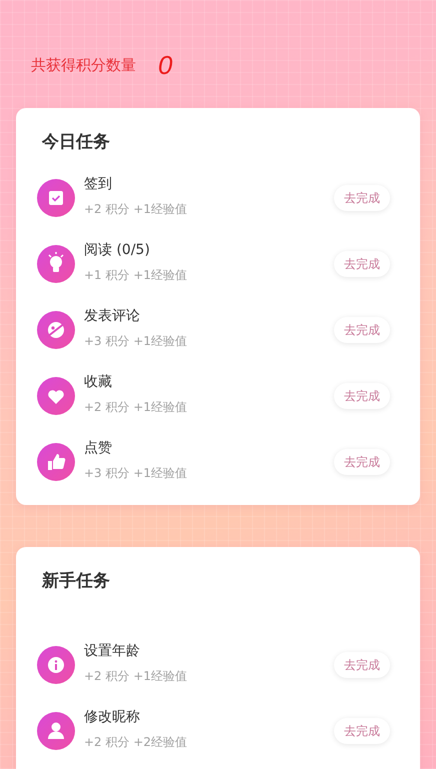 The image size is (436, 769). I want to click on checkbox-icon, so click(56, 198).